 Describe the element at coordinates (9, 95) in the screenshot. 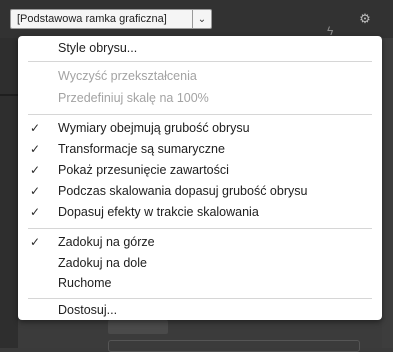

I see `divider` at that location.